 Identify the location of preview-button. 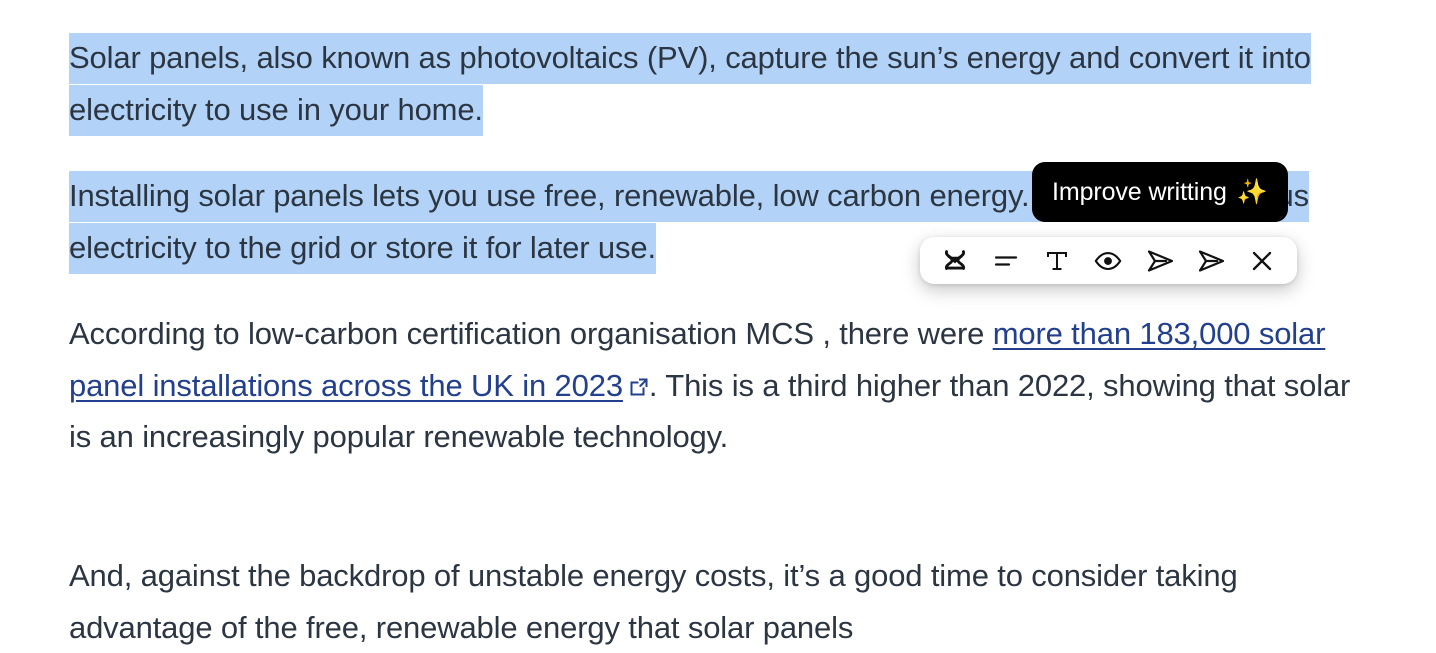
(1108, 261).